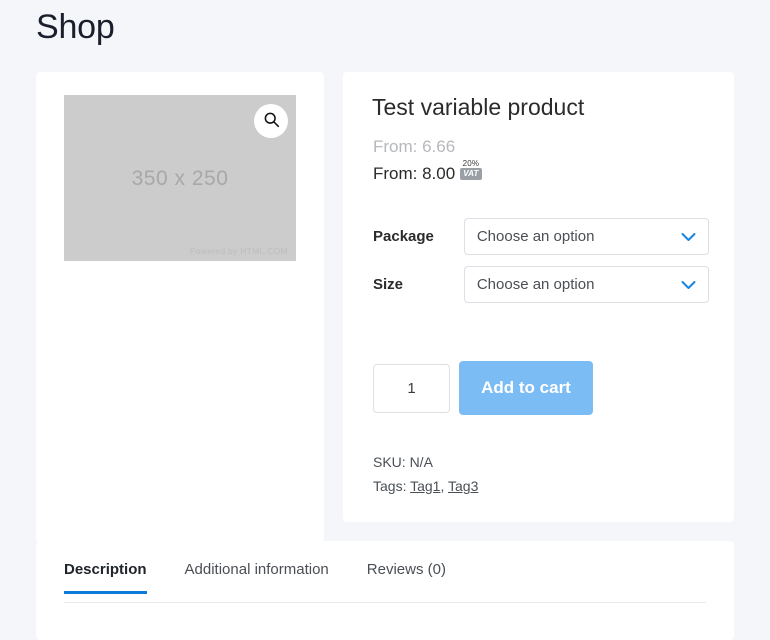 The width and height of the screenshot is (770, 640). I want to click on vat-percent: 20%, so click(471, 163).